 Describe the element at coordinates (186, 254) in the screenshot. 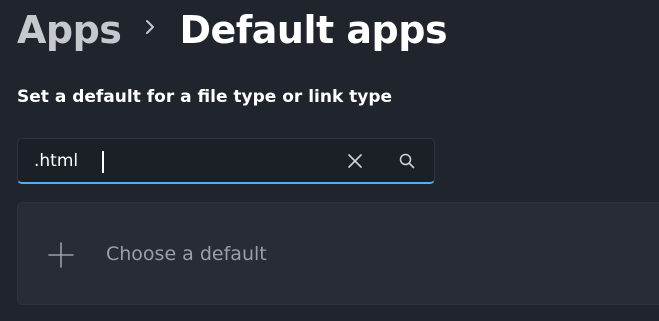

I see `choose-default-label: Choose a default` at that location.